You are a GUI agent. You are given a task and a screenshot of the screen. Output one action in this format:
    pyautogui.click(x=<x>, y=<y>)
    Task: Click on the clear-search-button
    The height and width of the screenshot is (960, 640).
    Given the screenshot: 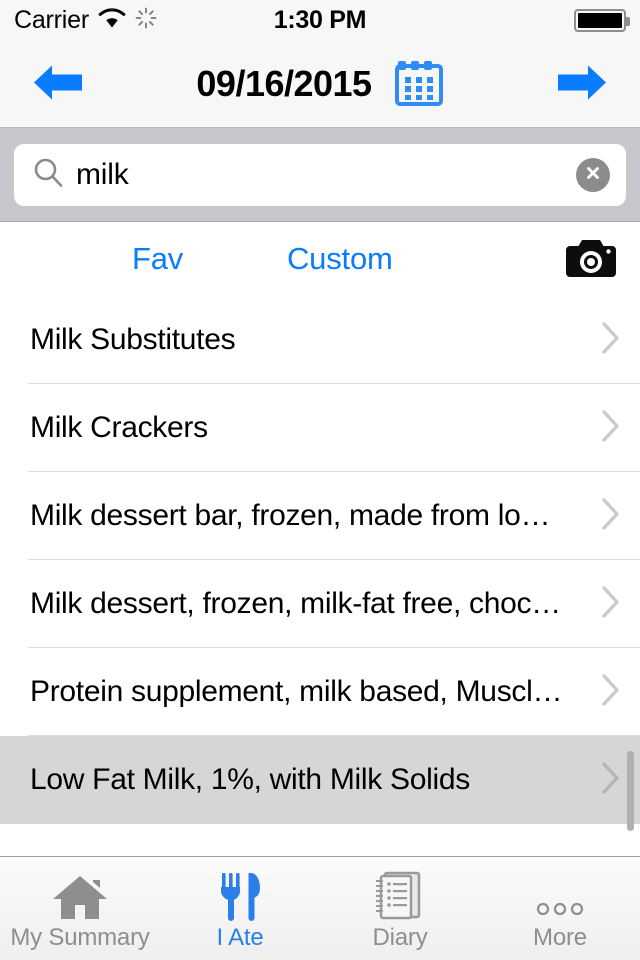 What is the action you would take?
    pyautogui.click(x=593, y=174)
    